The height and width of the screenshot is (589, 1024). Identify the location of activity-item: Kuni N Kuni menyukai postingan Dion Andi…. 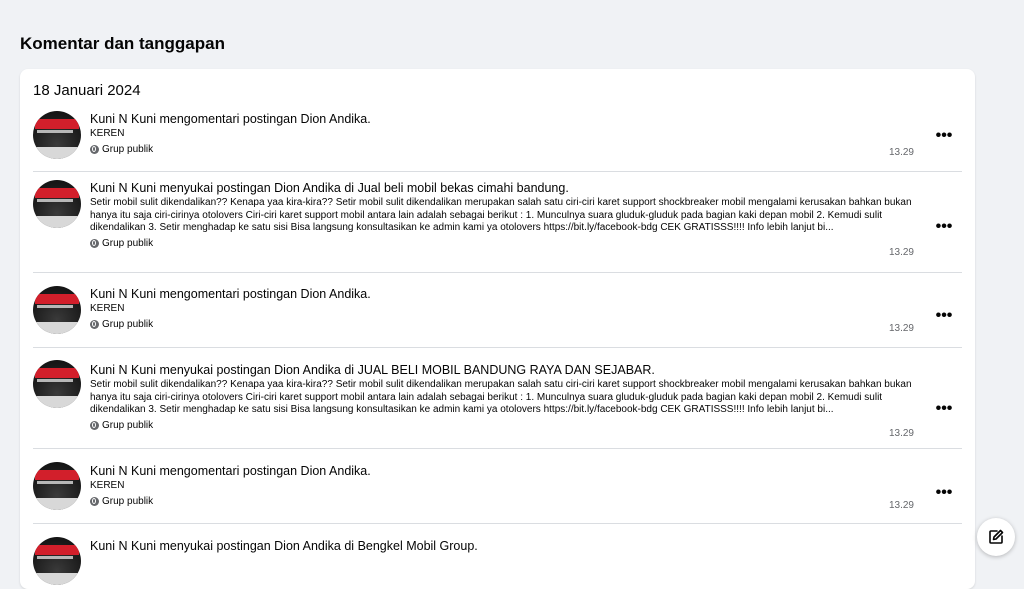
(497, 556).